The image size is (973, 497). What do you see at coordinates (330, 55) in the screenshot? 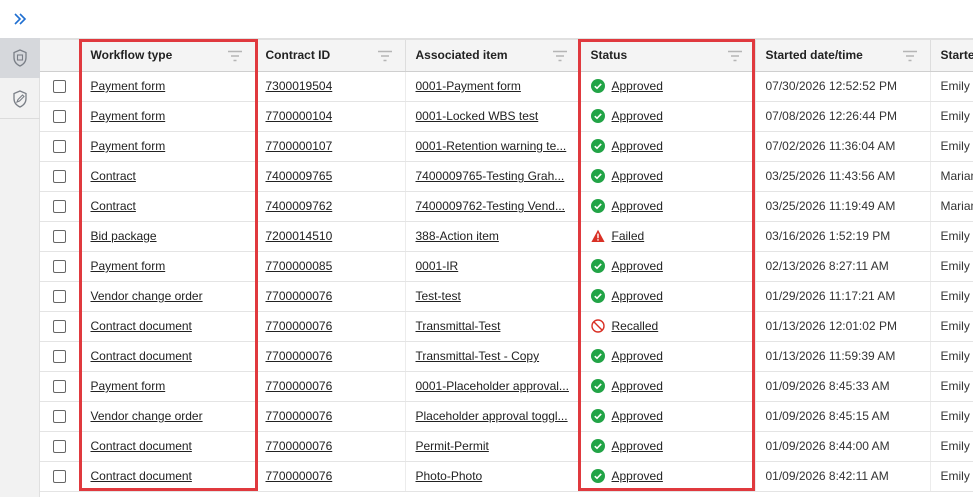
I see `column-header-contract-id: Contract ID` at bounding box center [330, 55].